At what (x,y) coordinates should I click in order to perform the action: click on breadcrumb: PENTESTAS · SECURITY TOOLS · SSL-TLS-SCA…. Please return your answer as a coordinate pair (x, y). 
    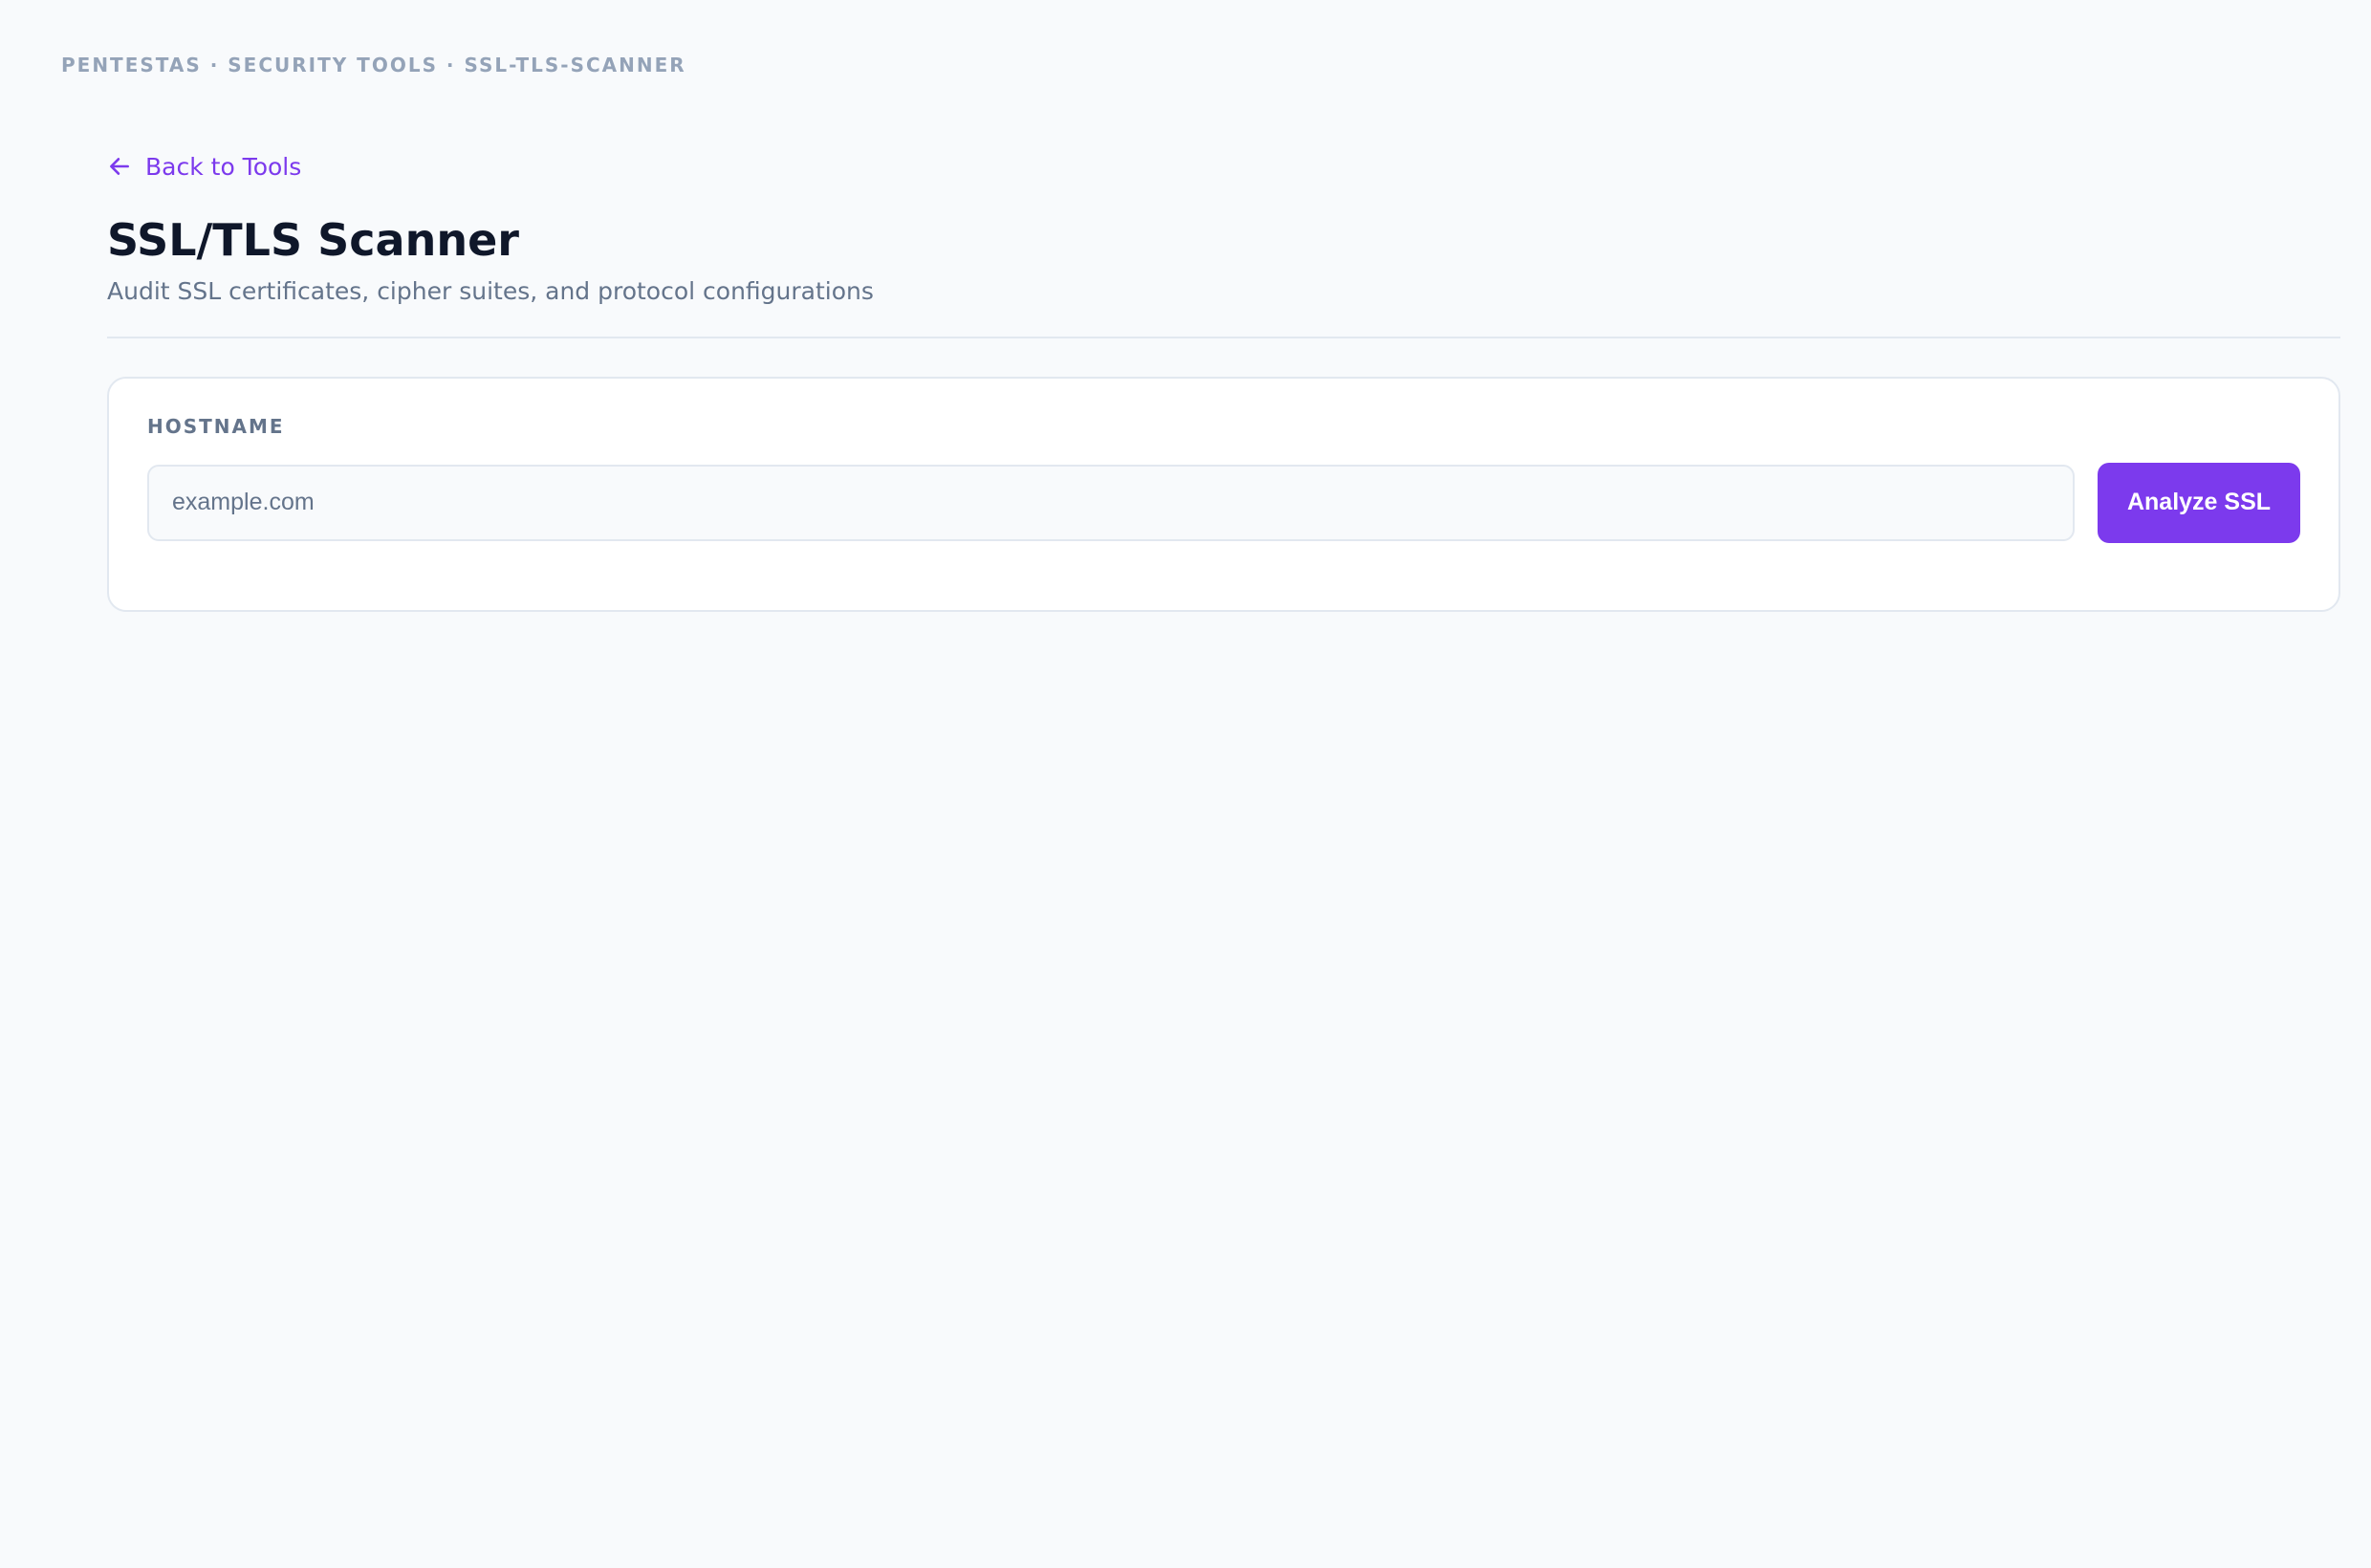
    Looking at the image, I should click on (373, 65).